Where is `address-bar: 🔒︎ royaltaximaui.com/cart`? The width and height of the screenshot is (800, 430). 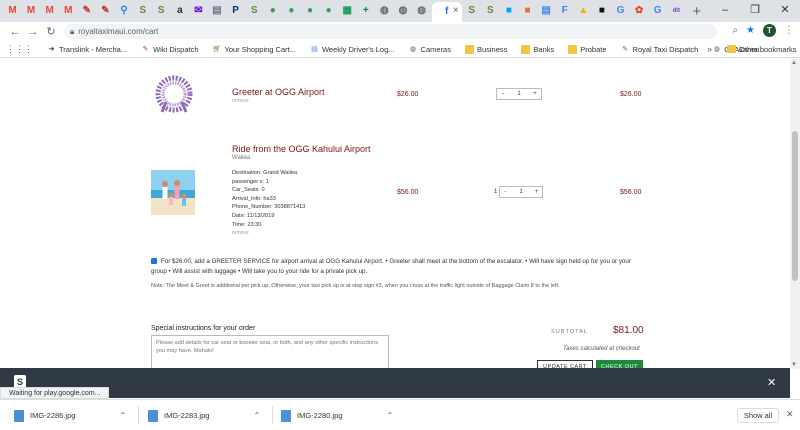
address-bar: 🔒︎ royaltaximaui.com/cart is located at coordinates (390, 31).